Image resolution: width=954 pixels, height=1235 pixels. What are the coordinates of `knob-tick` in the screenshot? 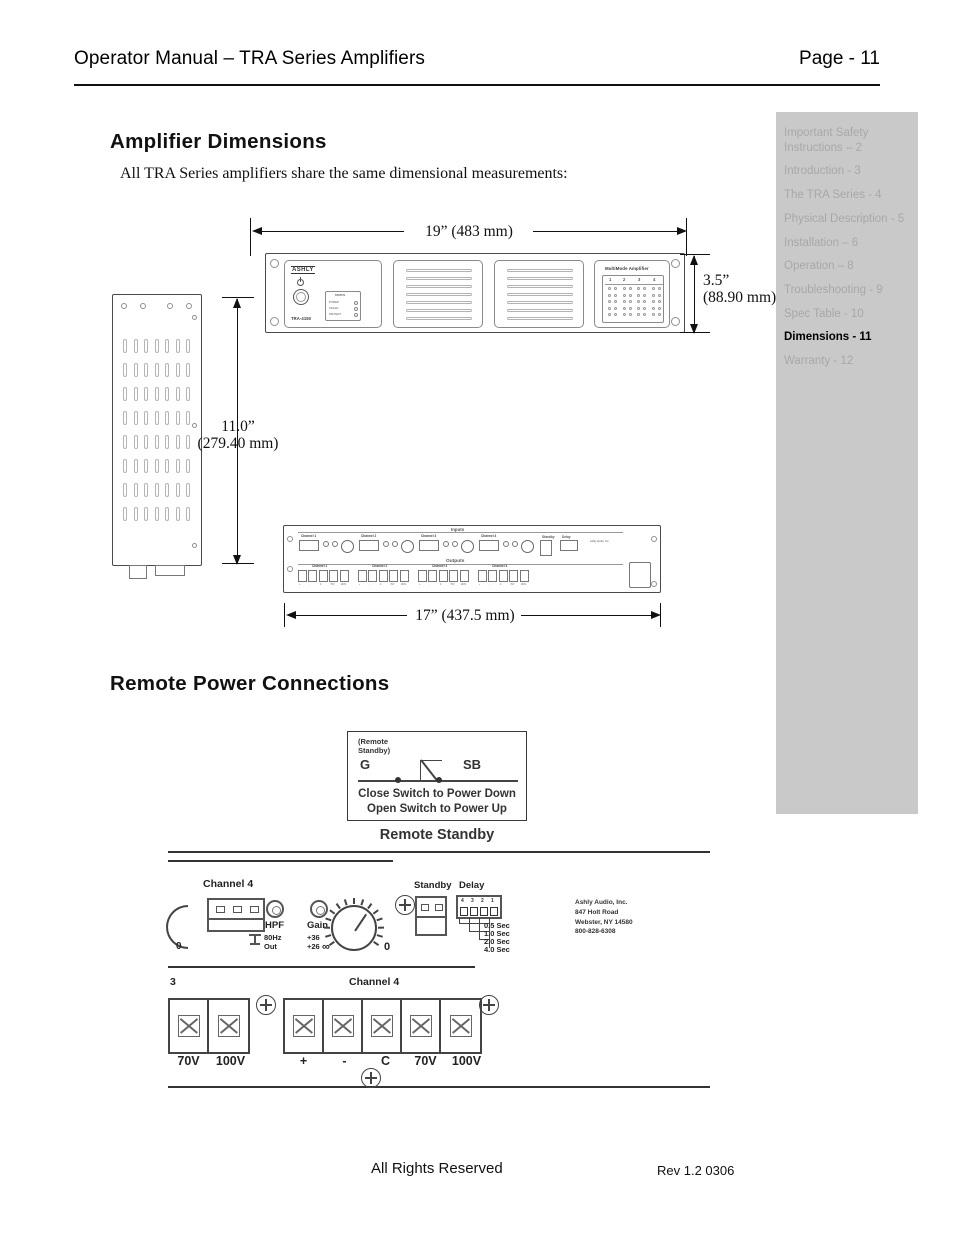 It's located at (362, 902).